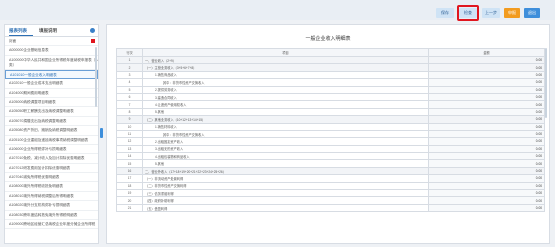 Image resolution: width=555 pixels, height=247 pixels. Describe the element at coordinates (51, 216) in the screenshot. I see `sidebar-item: A108030跨年度结转抵免境外所得税明细表` at that location.